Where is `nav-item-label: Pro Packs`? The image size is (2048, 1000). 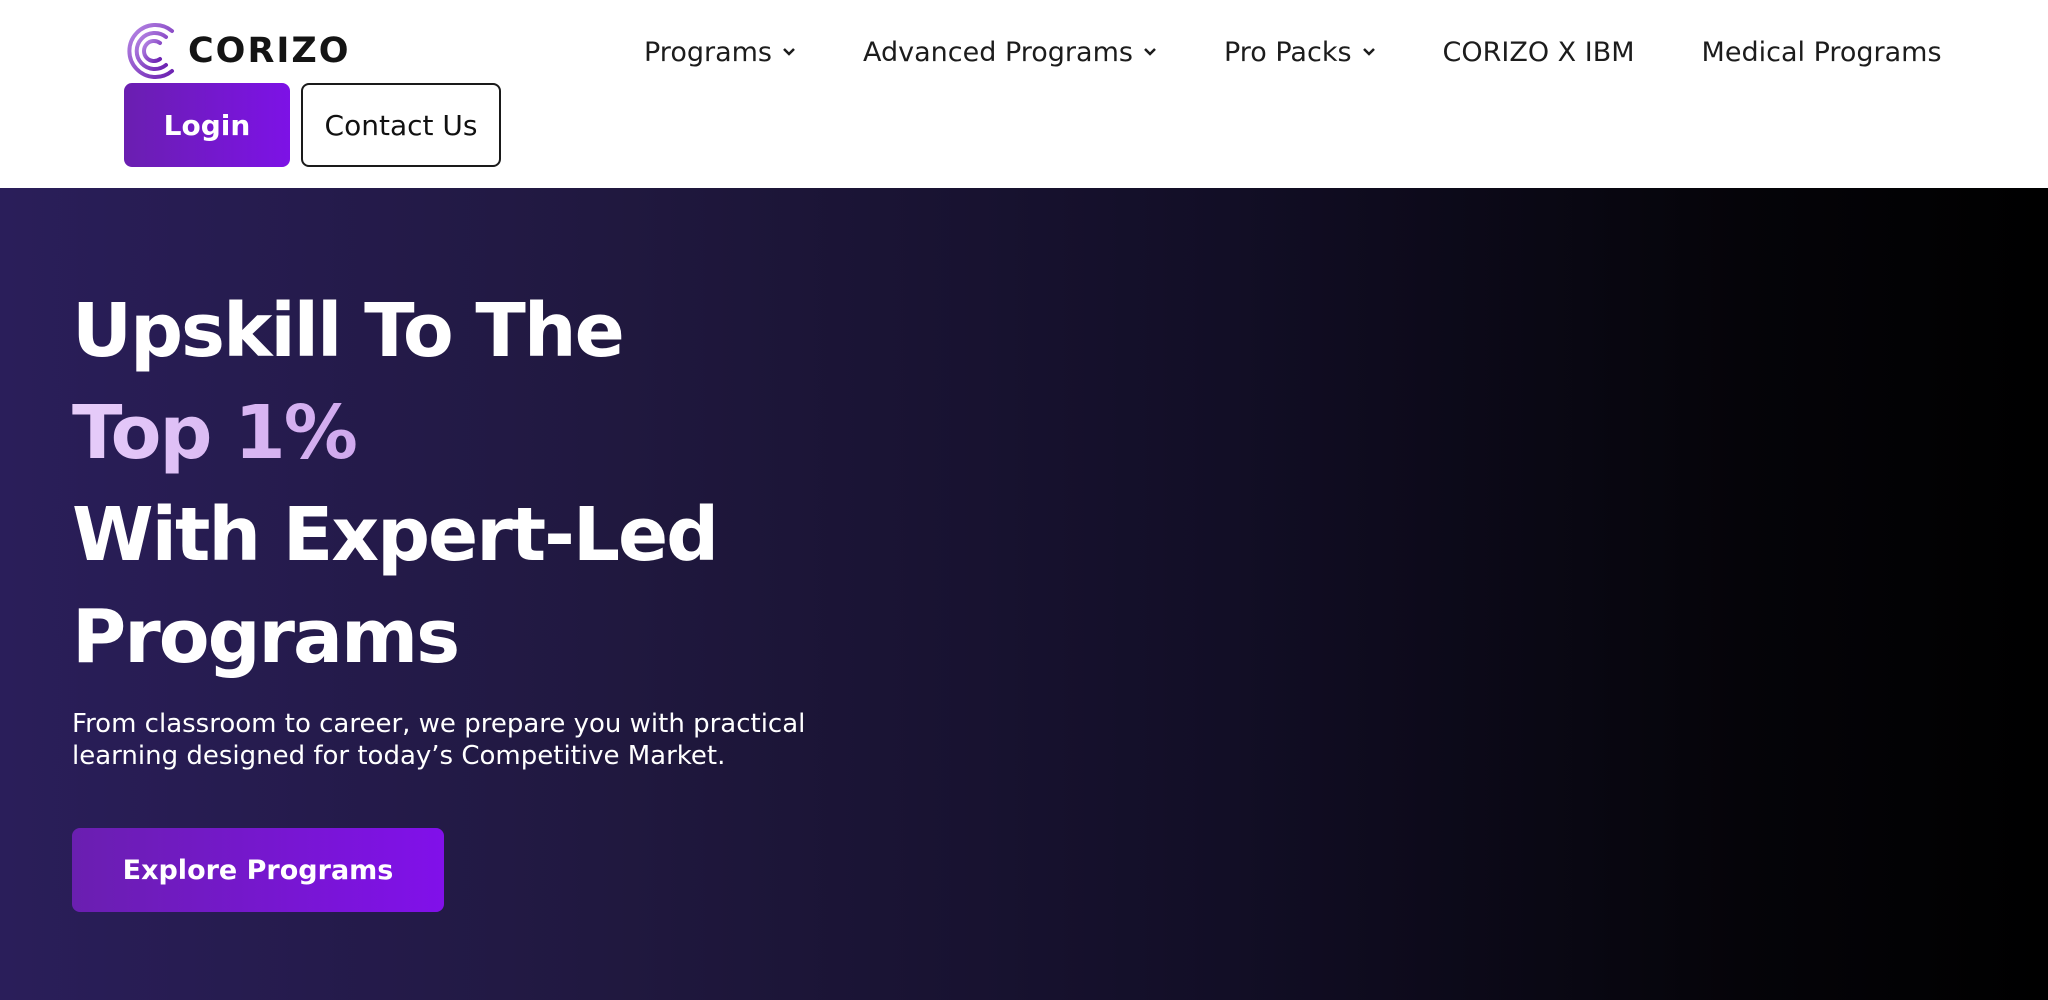 nav-item-label: Pro Packs is located at coordinates (1287, 52).